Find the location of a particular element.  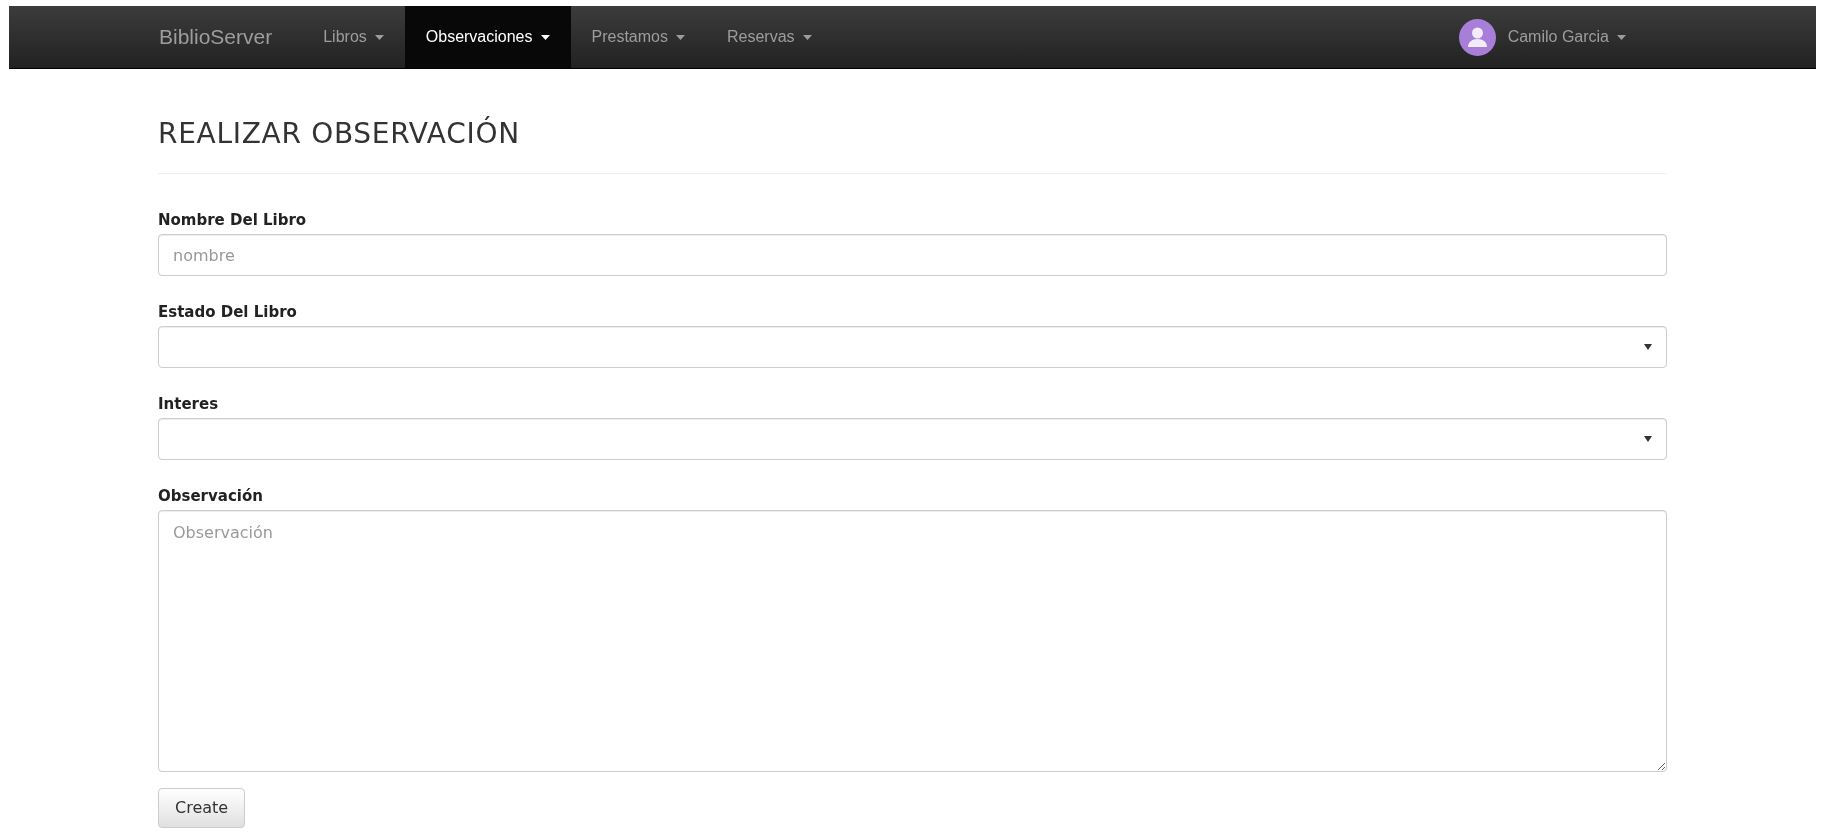

user-menu: Camilo Garcia is located at coordinates (1562, 37).